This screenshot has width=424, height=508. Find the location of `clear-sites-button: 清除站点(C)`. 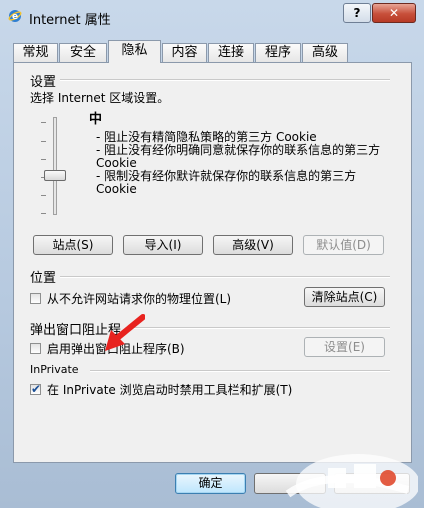

clear-sites-button: 清除站点(C) is located at coordinates (344, 297).